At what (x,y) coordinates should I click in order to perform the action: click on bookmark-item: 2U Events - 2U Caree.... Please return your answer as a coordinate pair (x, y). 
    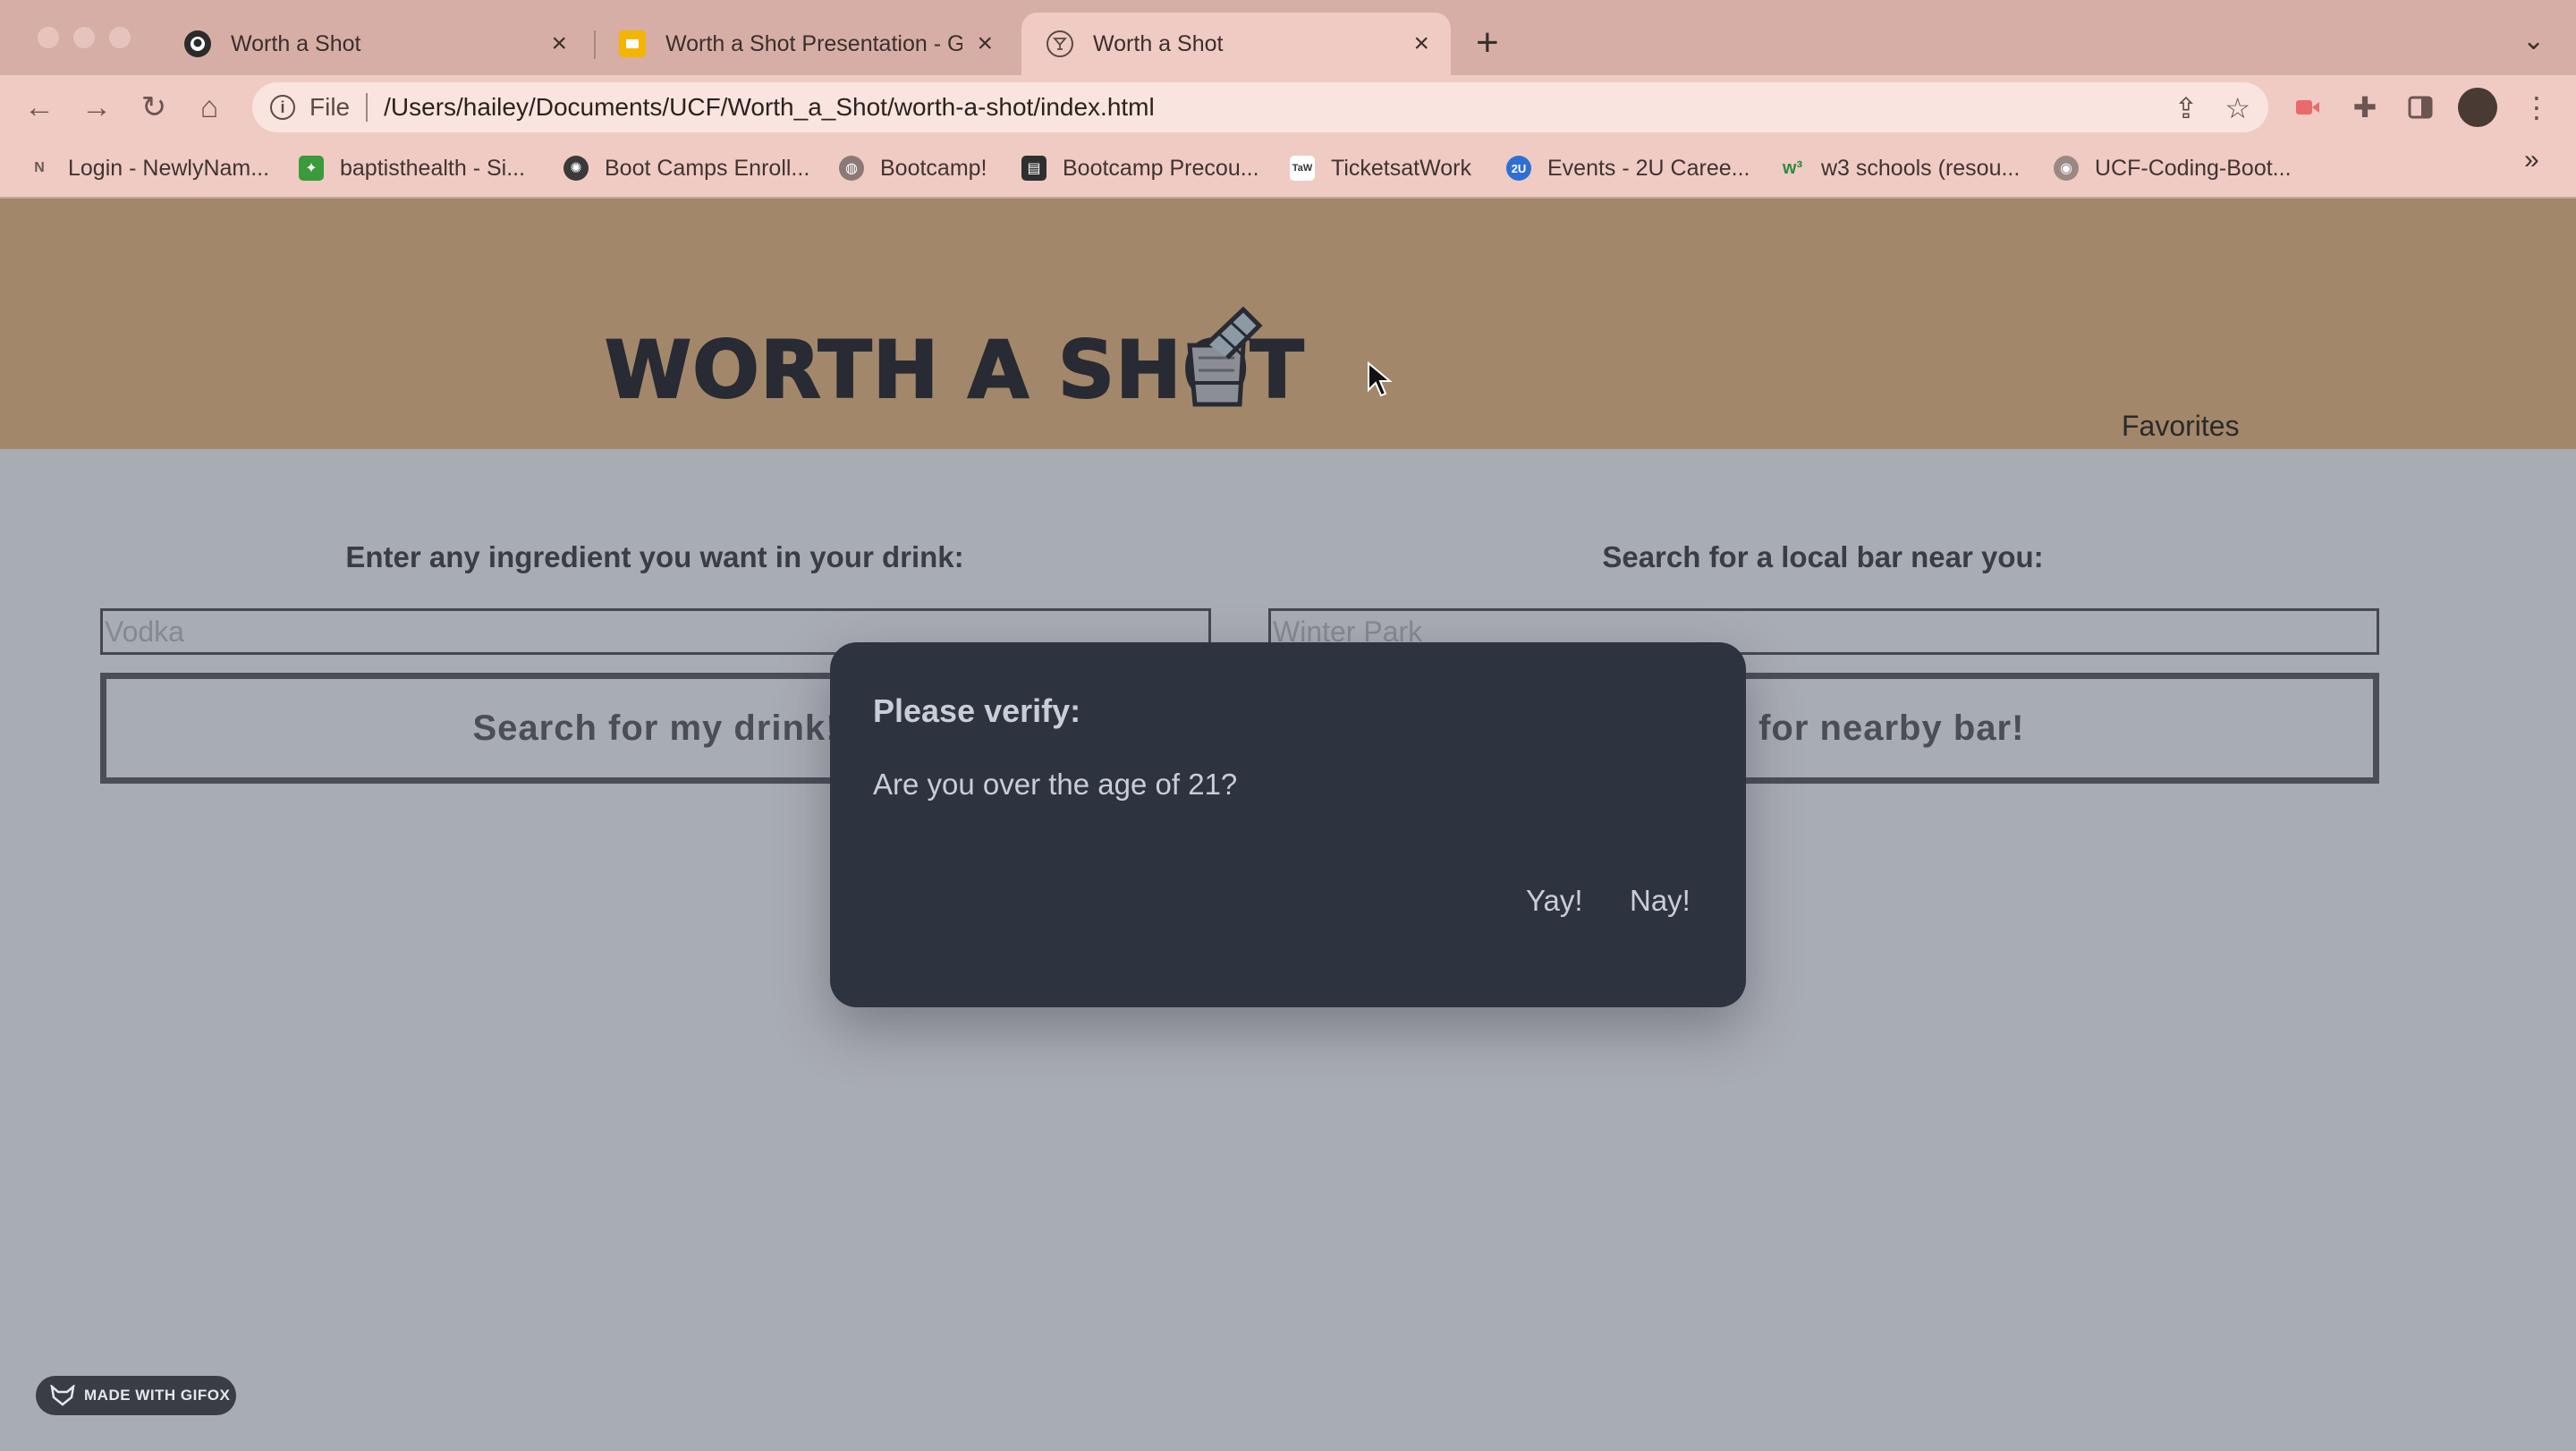
    Looking at the image, I should click on (1628, 168).